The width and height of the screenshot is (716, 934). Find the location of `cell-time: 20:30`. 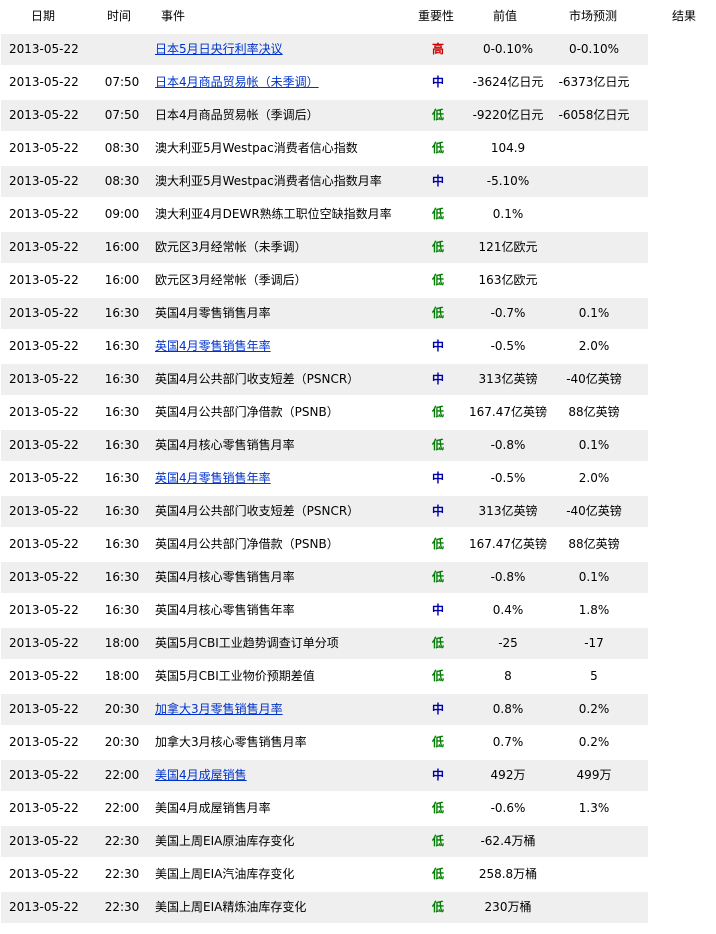

cell-time: 20:30 is located at coordinates (122, 709).